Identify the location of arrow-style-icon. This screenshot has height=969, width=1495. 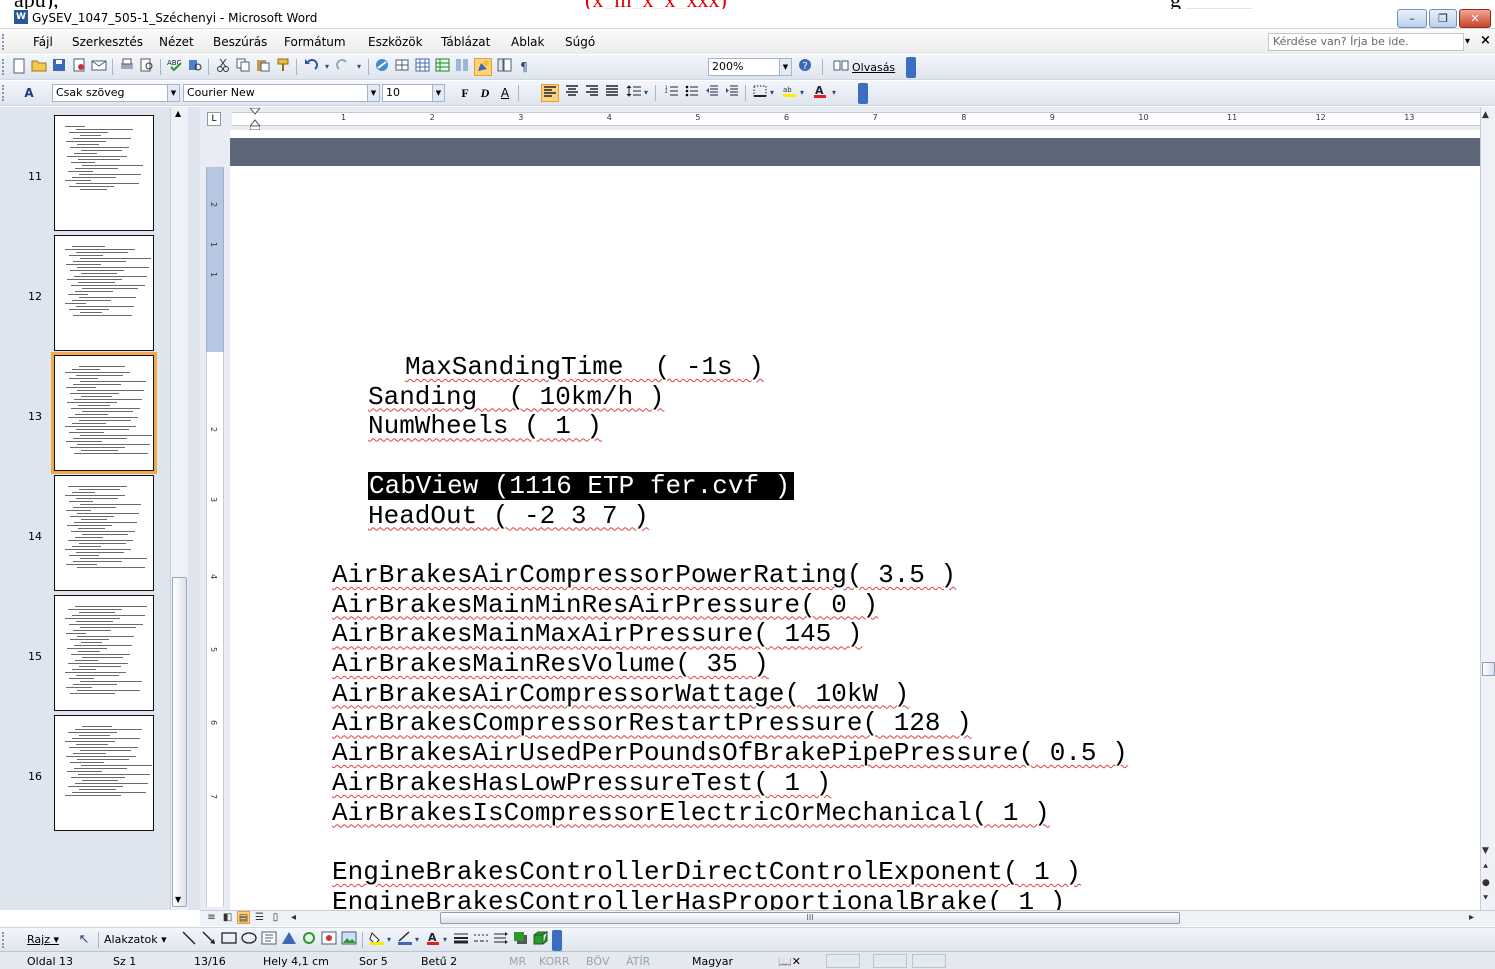
(501, 940).